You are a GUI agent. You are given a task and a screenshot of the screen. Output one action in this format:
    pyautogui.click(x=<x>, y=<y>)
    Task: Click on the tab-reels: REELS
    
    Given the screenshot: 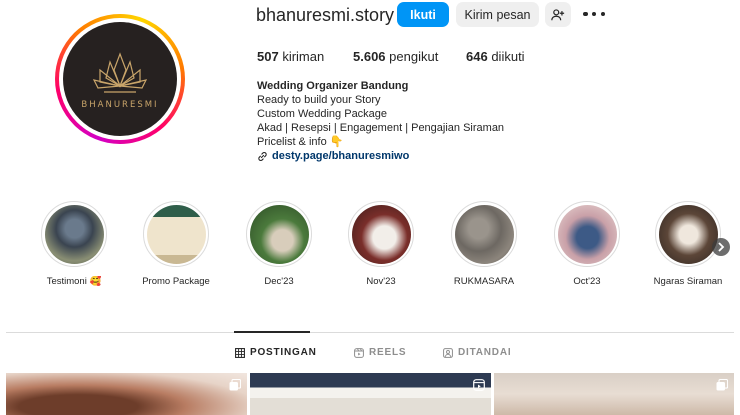 What is the action you would take?
    pyautogui.click(x=380, y=352)
    